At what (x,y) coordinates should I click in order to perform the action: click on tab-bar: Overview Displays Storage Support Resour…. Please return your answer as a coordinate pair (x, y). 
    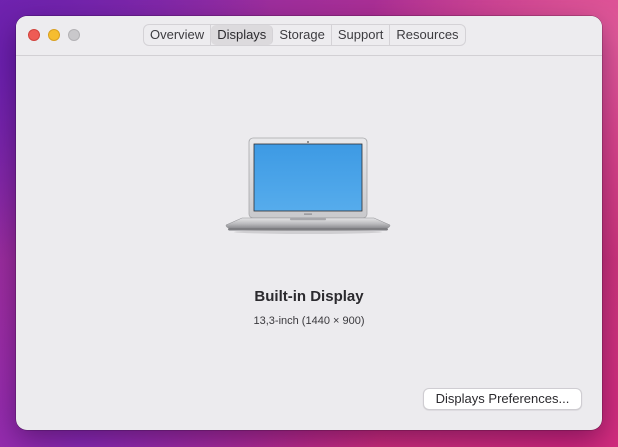
    Looking at the image, I should click on (304, 35).